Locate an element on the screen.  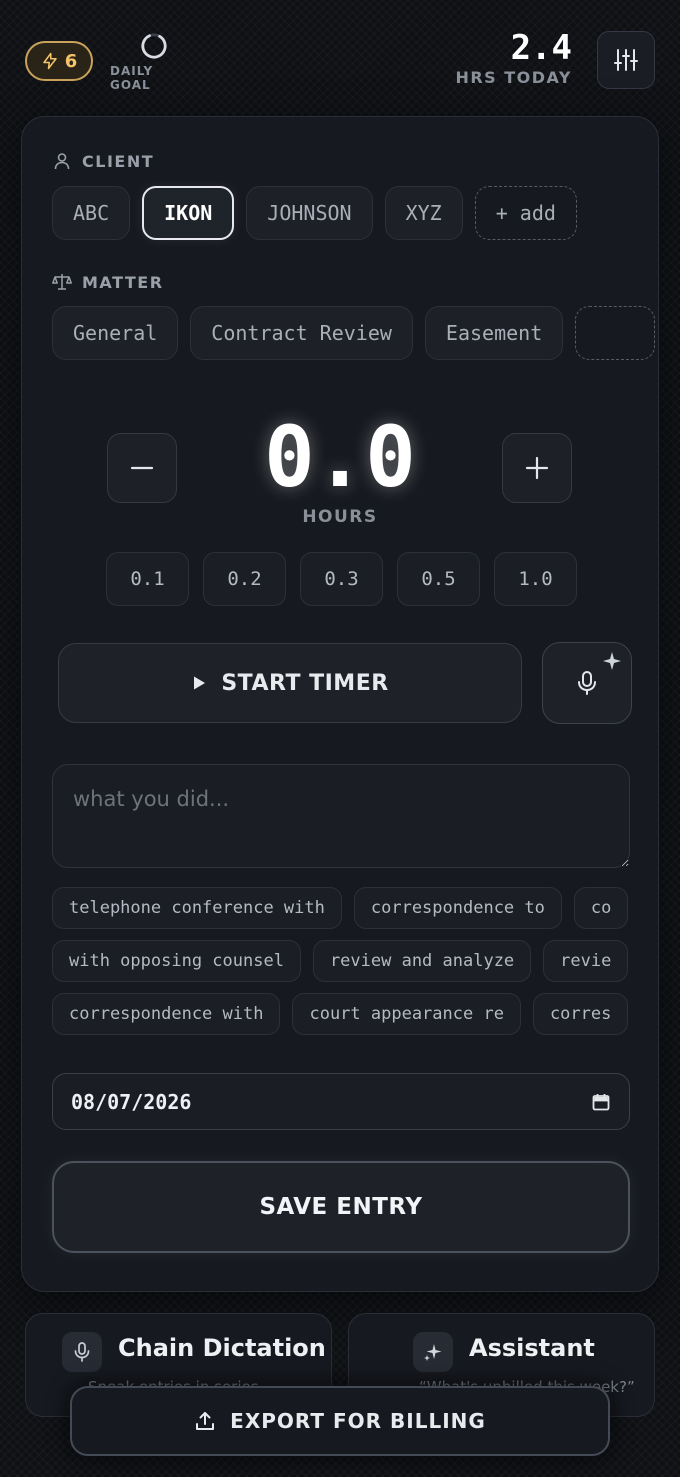
hours-today: 2.4 HRS TODAY is located at coordinates (513, 57).